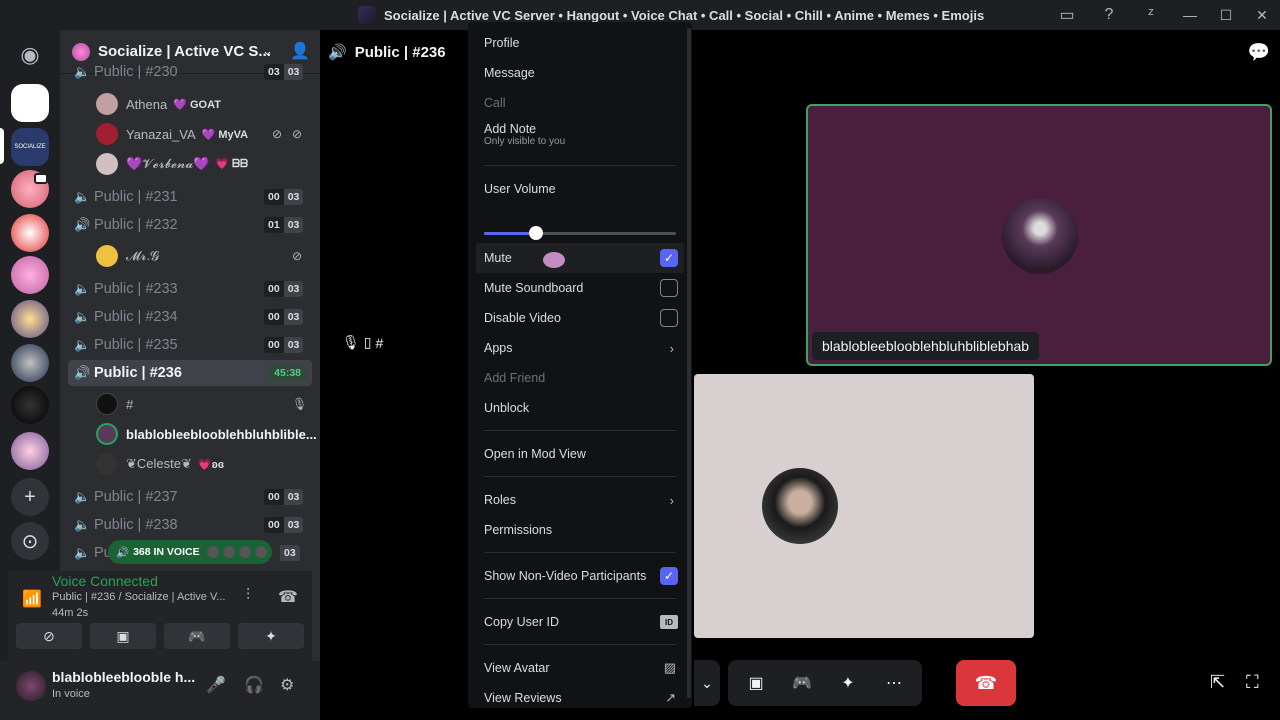 The width and height of the screenshot is (1280, 720). I want to click on fullscreen-icon: ⛶, so click(1252, 682).